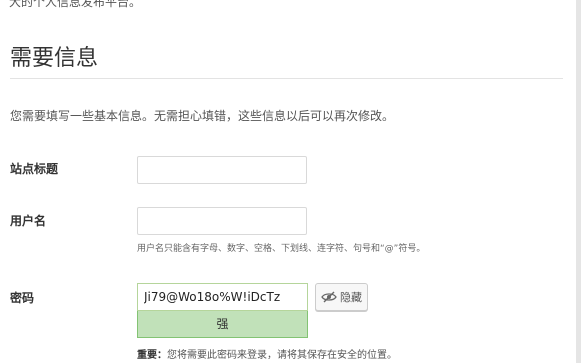  Describe the element at coordinates (75, 4) in the screenshot. I see `header-top-text: 大的个人信息发布平台。` at that location.